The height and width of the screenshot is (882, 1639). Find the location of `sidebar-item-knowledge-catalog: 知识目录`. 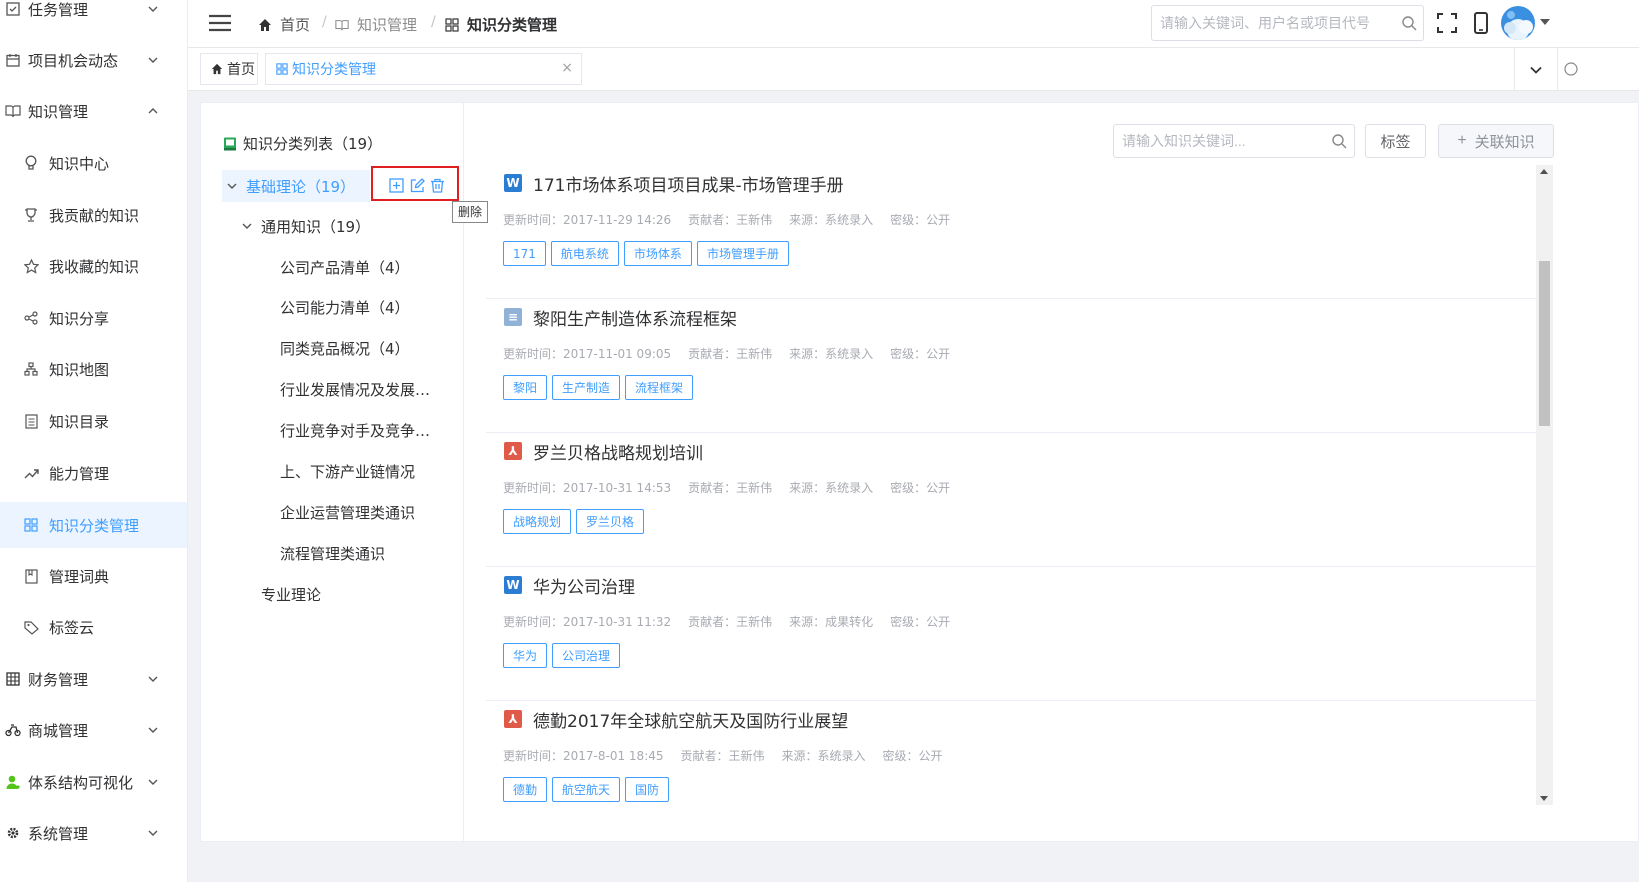

sidebar-item-knowledge-catalog: 知识目录 is located at coordinates (93, 421).